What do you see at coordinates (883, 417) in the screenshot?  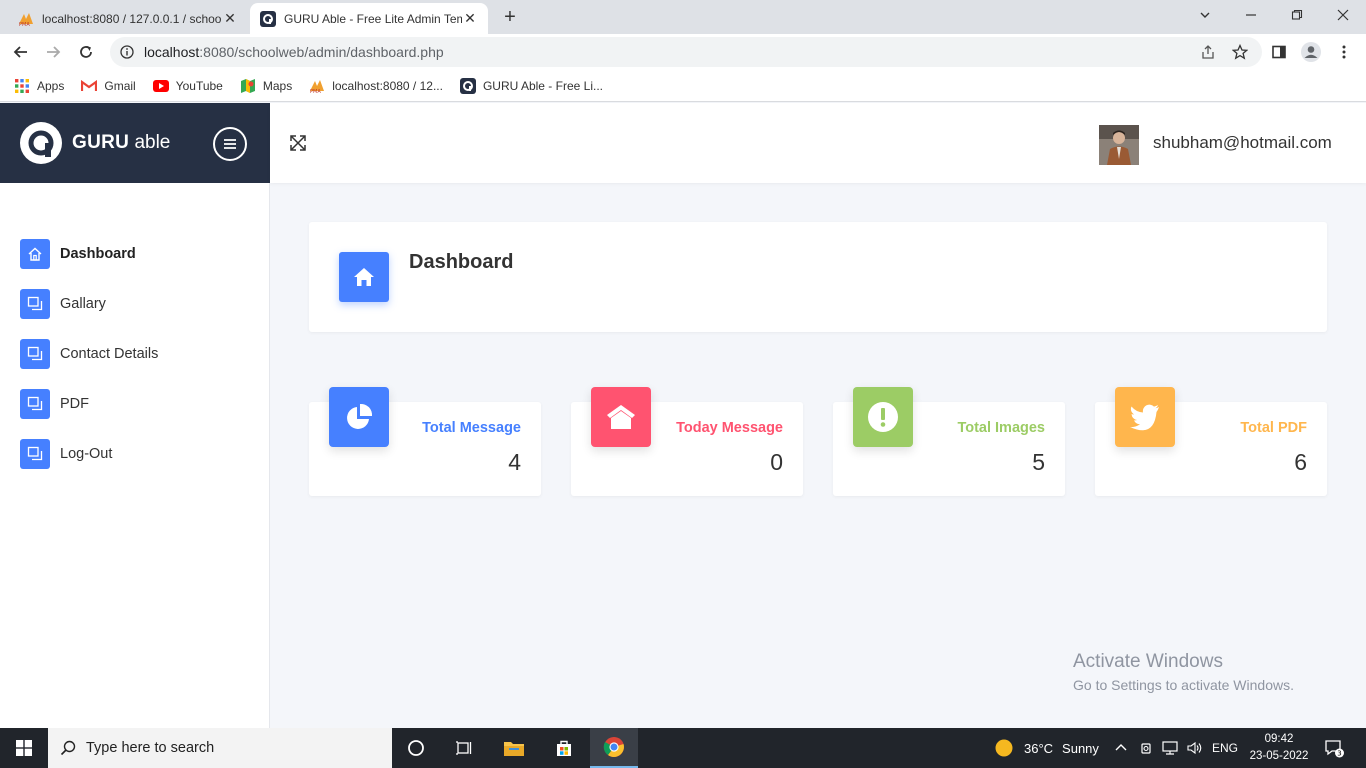 I see `alert-icon` at bounding box center [883, 417].